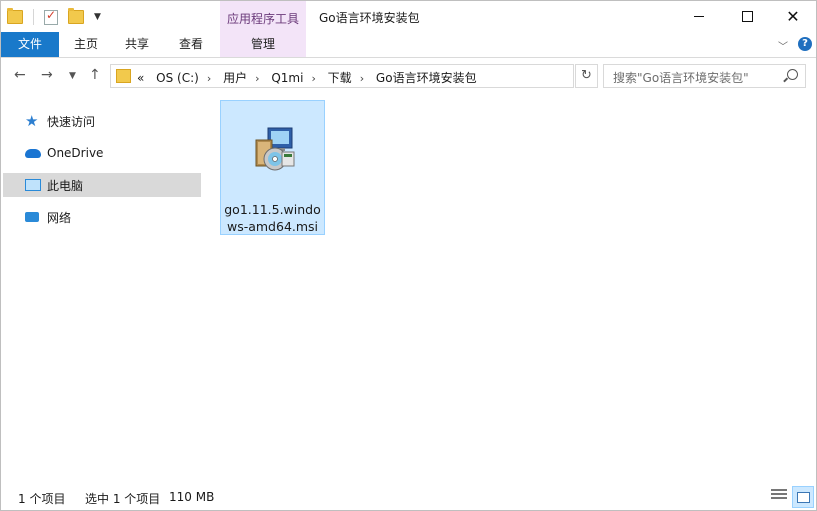  Describe the element at coordinates (272, 218) in the screenshot. I see `file-name: go1.11.5.windows-amd64.msi` at that location.